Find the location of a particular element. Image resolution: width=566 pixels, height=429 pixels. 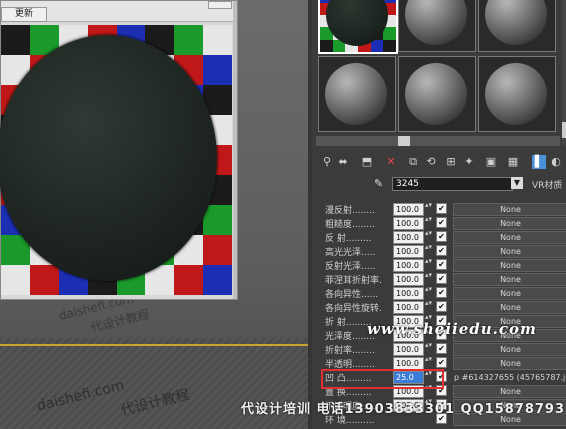

library-icon: ⊞ is located at coordinates (451, 162).